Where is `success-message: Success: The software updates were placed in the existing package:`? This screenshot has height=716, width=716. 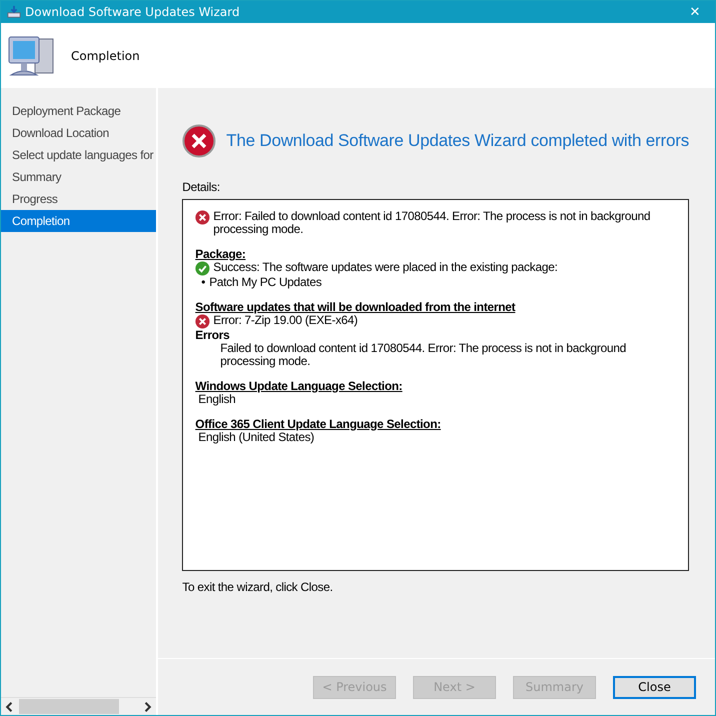
success-message: Success: The software updates were placed in the existing package: is located at coordinates (385, 267).